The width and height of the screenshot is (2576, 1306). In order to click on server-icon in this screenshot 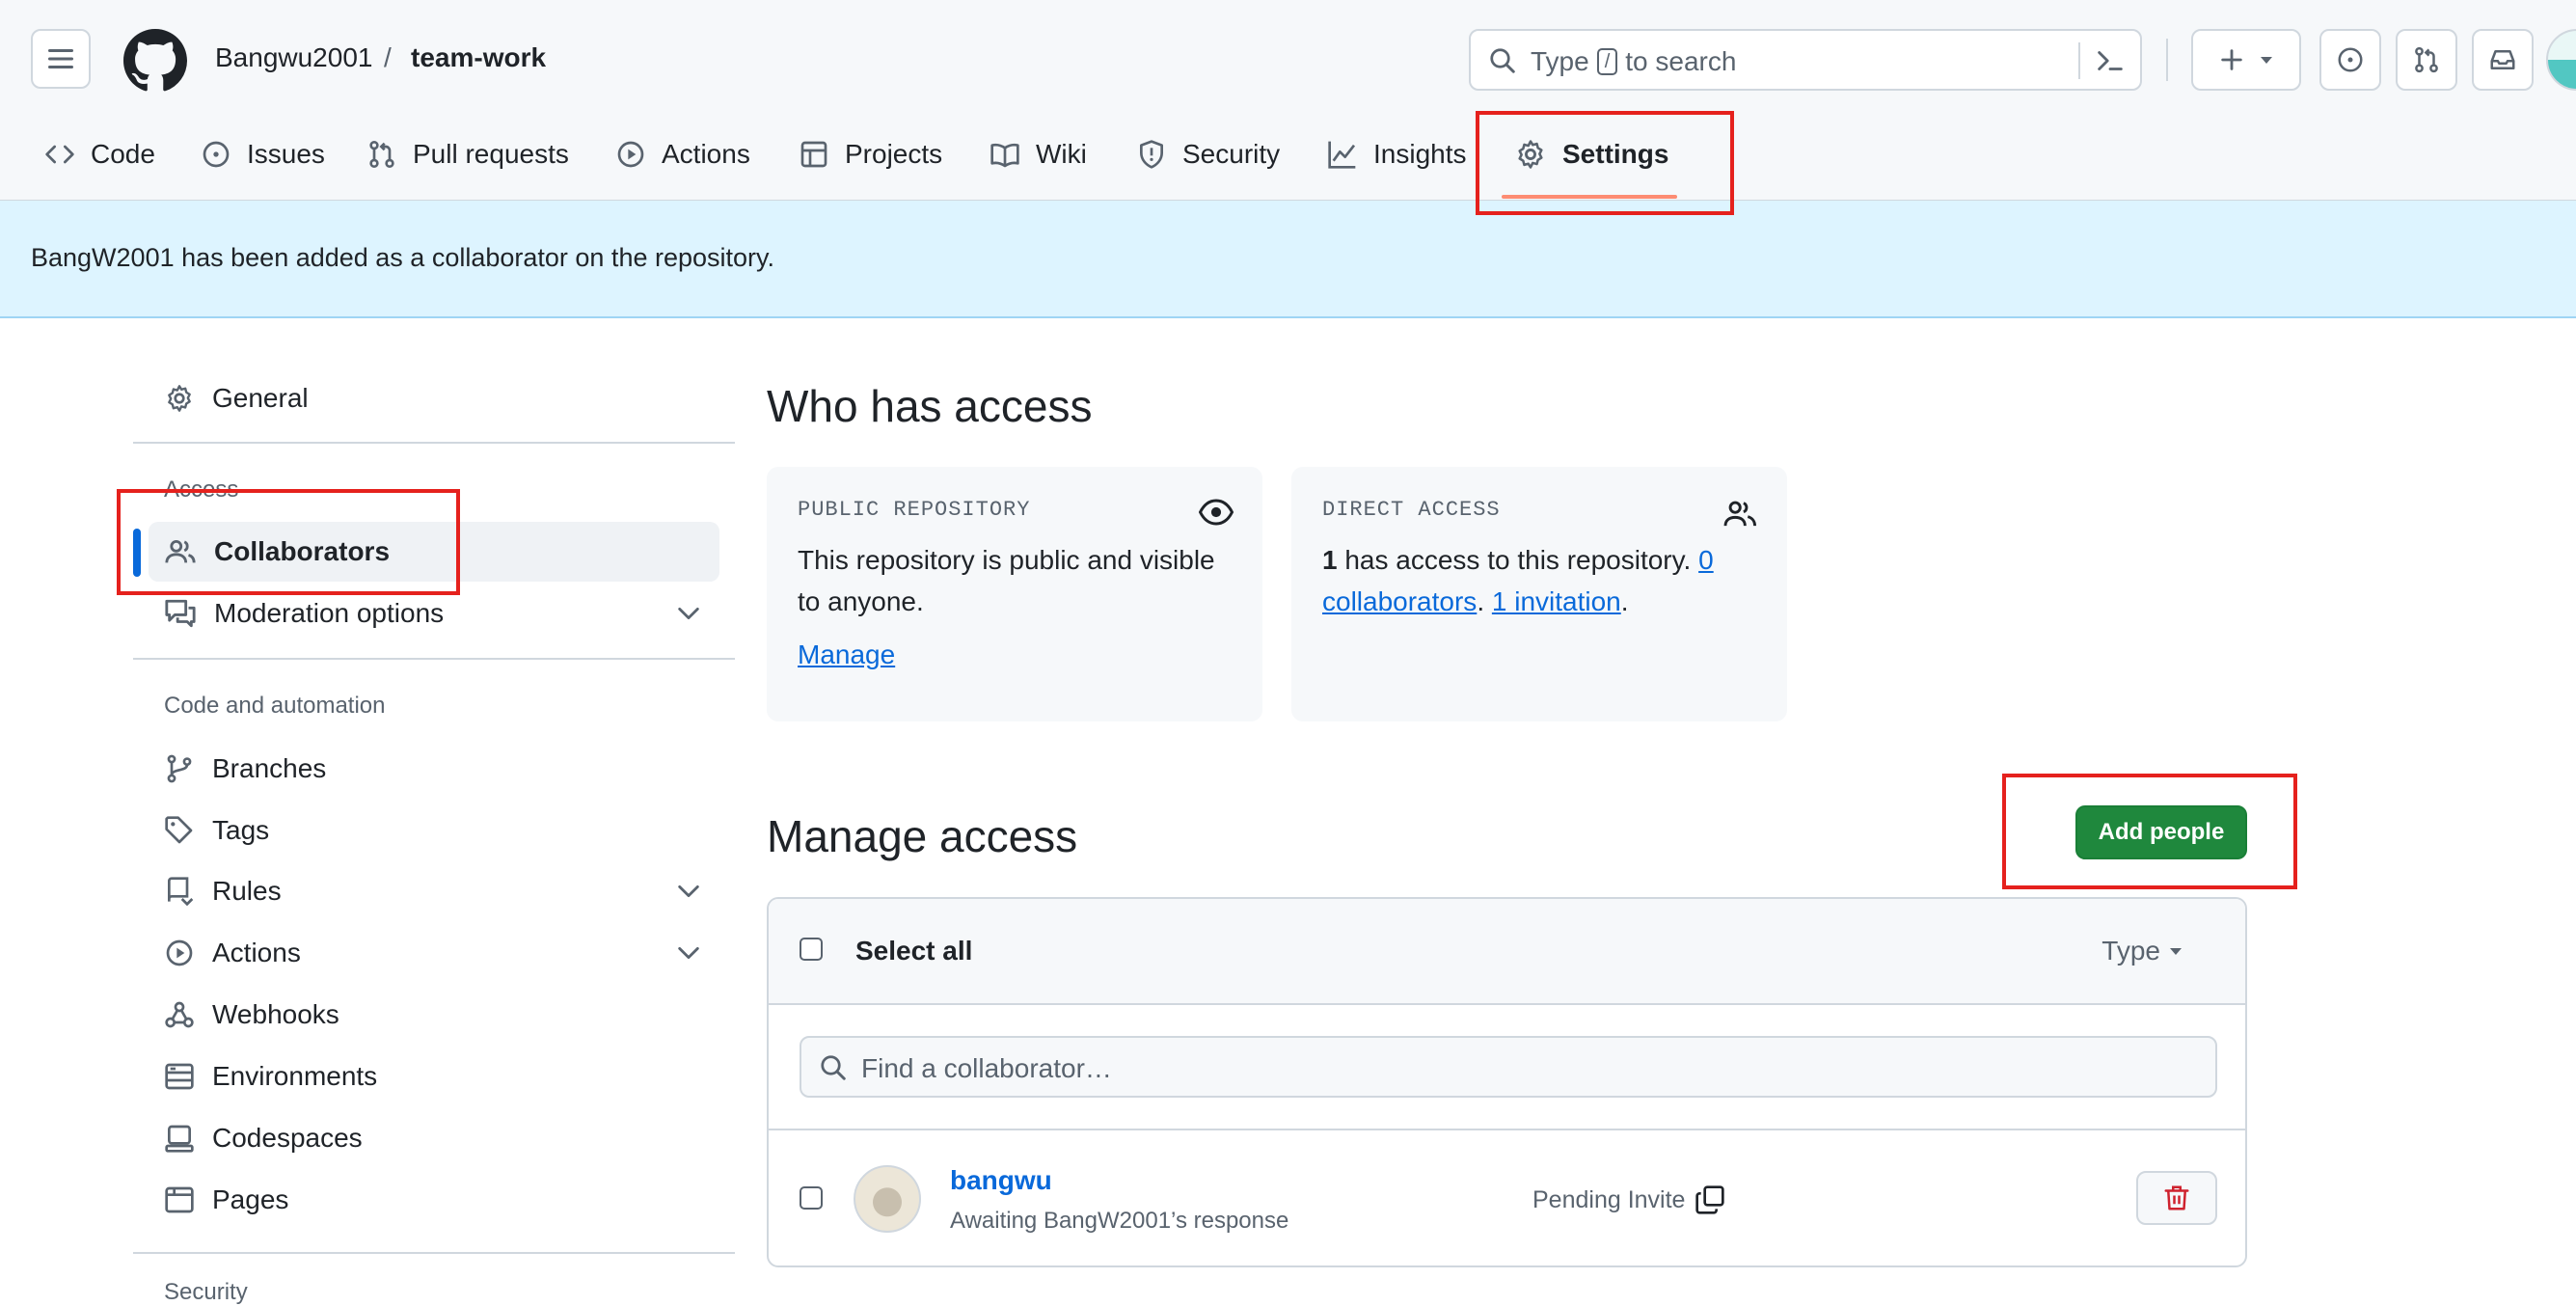, I will do `click(179, 1076)`.